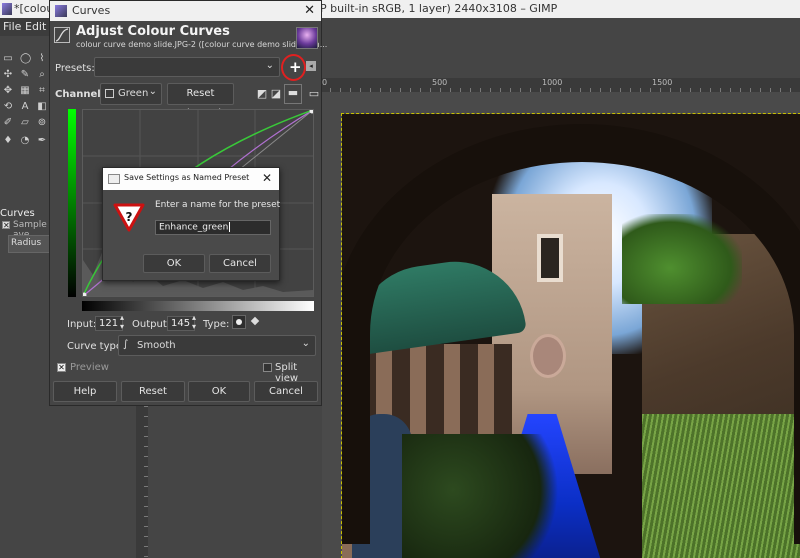 The width and height of the screenshot is (800, 558). Describe the element at coordinates (109, 93) in the screenshot. I see `channel-icon` at that location.